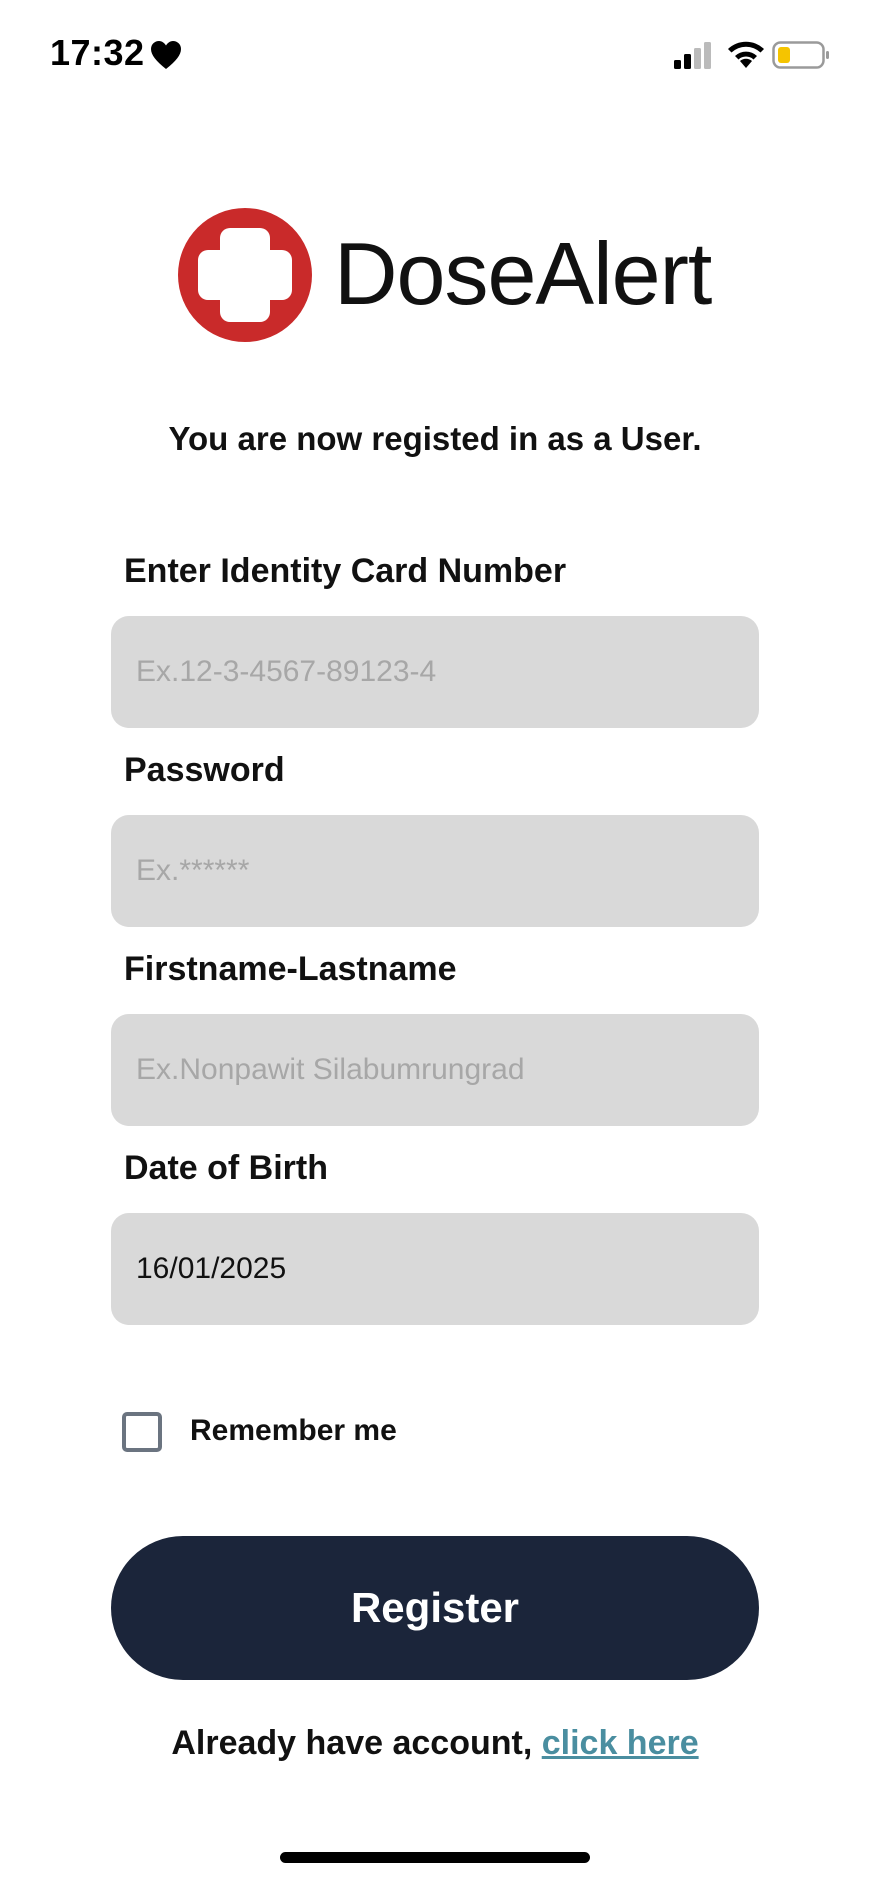 This screenshot has width=870, height=1882. I want to click on app-logo: DoseAlert, so click(448, 278).